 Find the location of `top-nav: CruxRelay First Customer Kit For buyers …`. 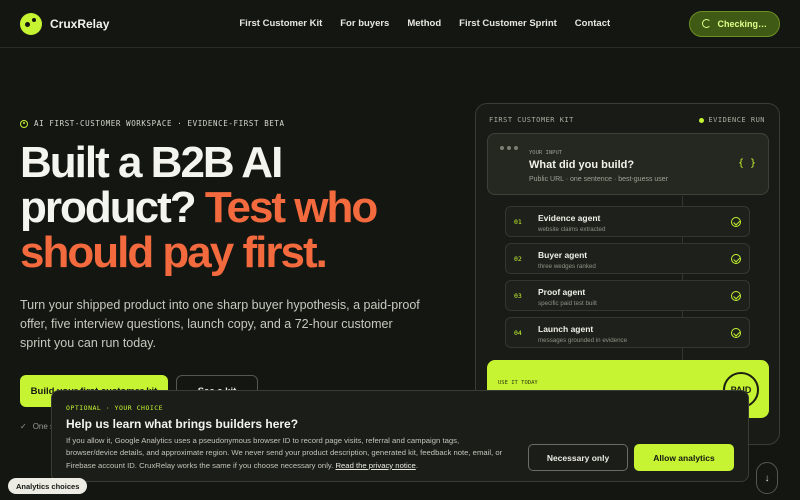

top-nav: CruxRelay First Customer Kit For buyers … is located at coordinates (400, 24).